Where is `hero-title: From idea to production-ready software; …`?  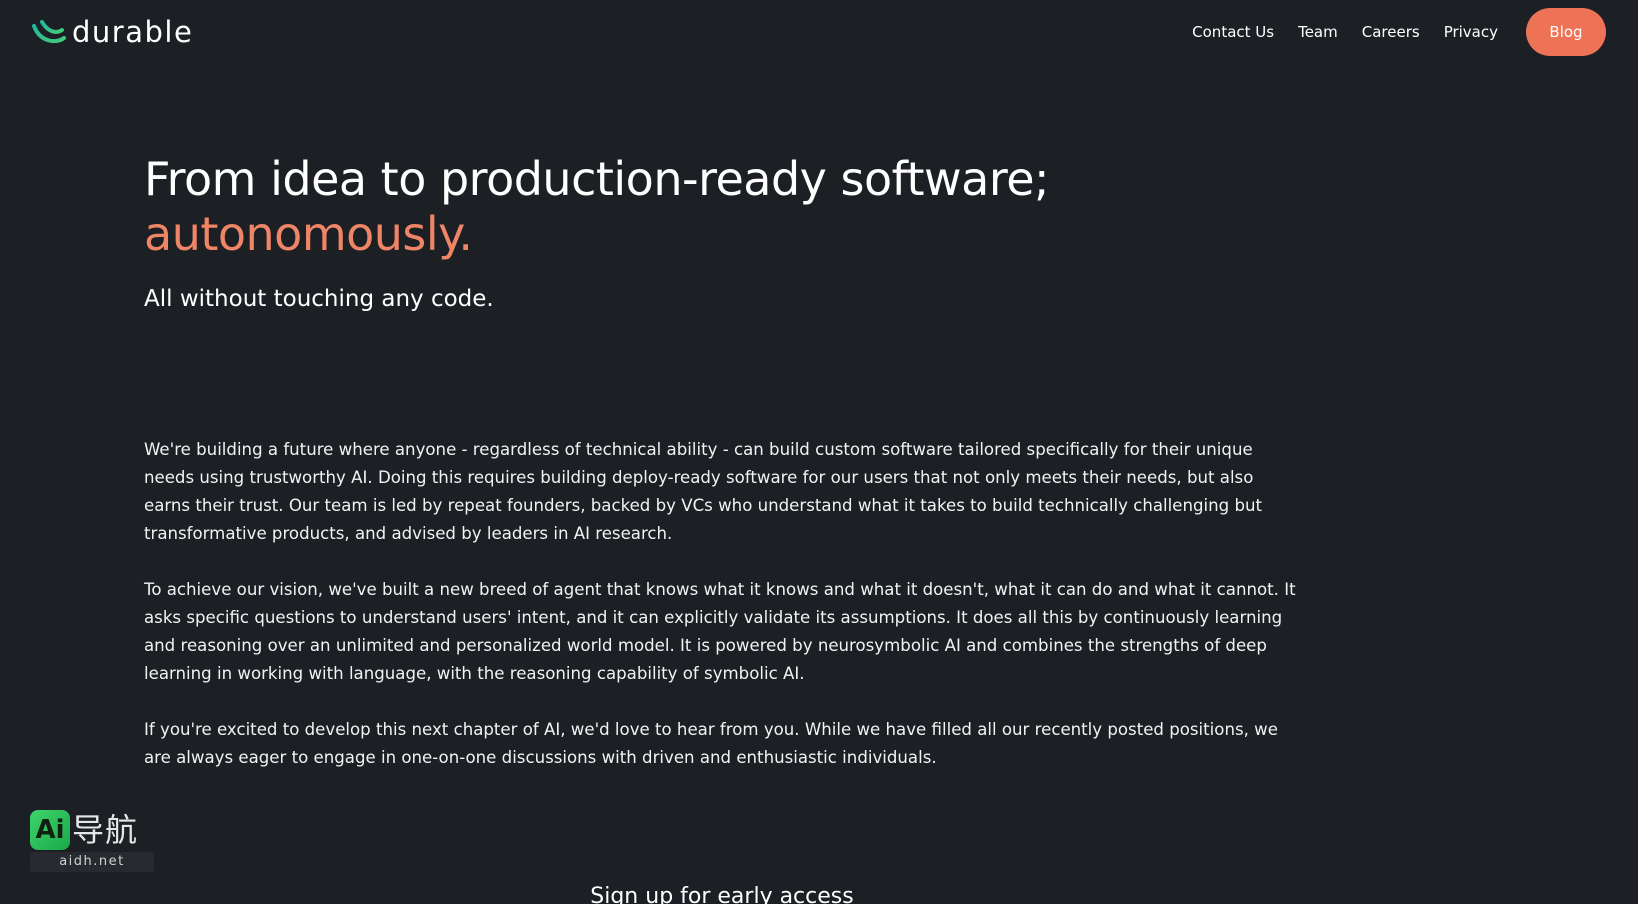
hero-title: From idea to production-ready software; … is located at coordinates (744, 207).